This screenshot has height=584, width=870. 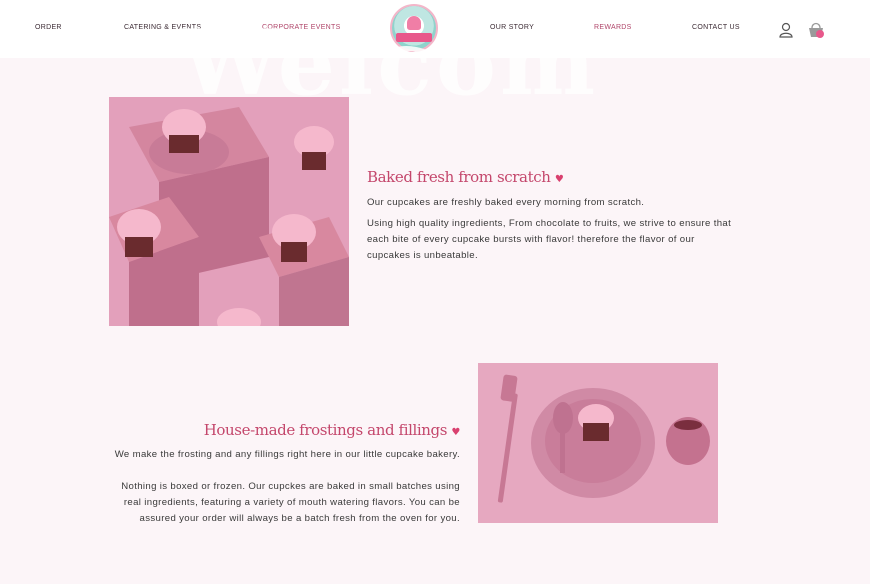 I want to click on cart-count-badge, so click(x=820, y=34).